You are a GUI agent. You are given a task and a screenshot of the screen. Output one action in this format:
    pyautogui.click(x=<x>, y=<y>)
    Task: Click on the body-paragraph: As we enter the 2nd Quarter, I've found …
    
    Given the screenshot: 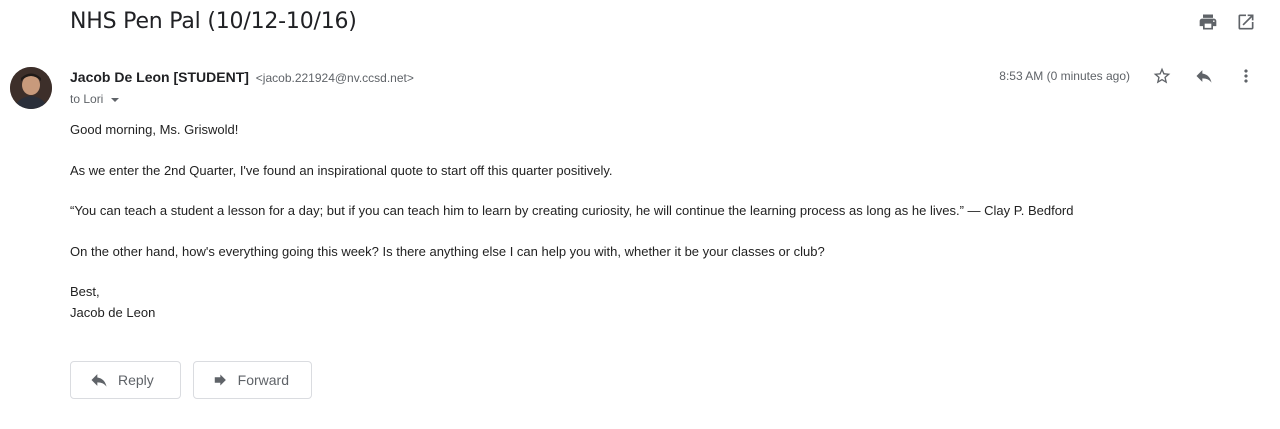 What is the action you would take?
    pyautogui.click(x=341, y=170)
    